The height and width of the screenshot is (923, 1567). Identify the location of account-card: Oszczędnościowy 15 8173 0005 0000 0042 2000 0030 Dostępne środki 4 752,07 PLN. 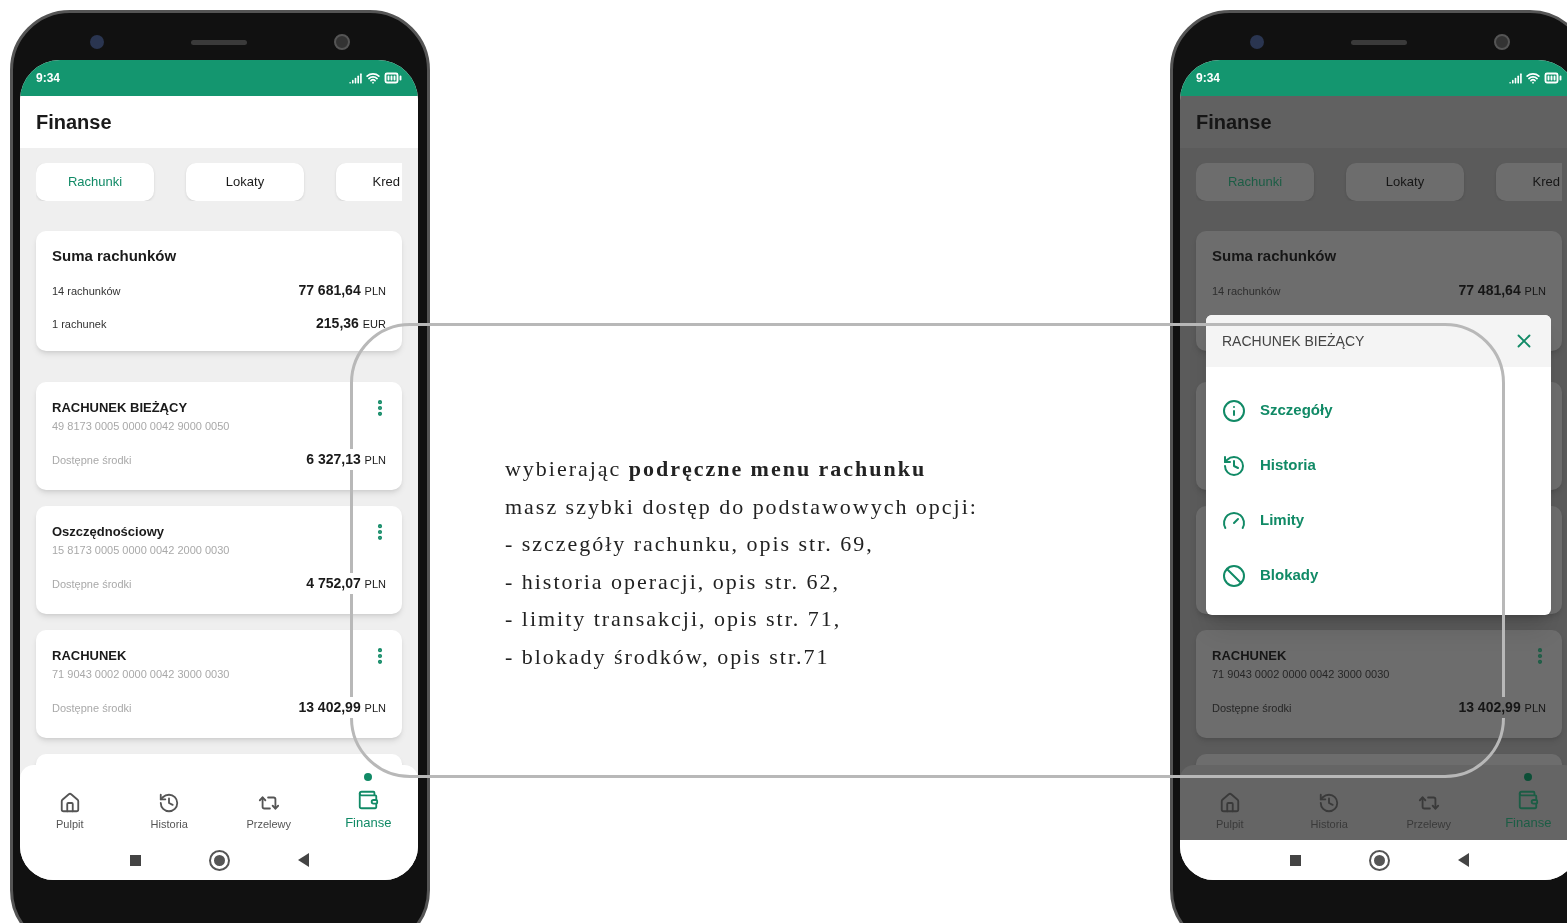
(219, 560).